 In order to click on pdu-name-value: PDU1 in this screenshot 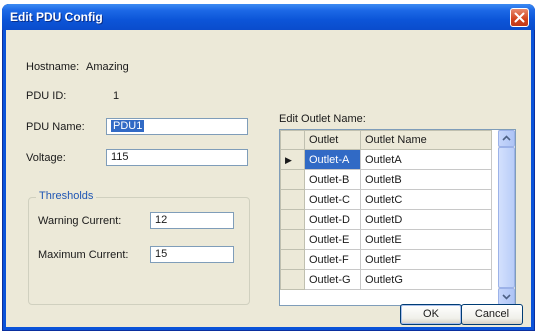, I will do `click(128, 126)`.